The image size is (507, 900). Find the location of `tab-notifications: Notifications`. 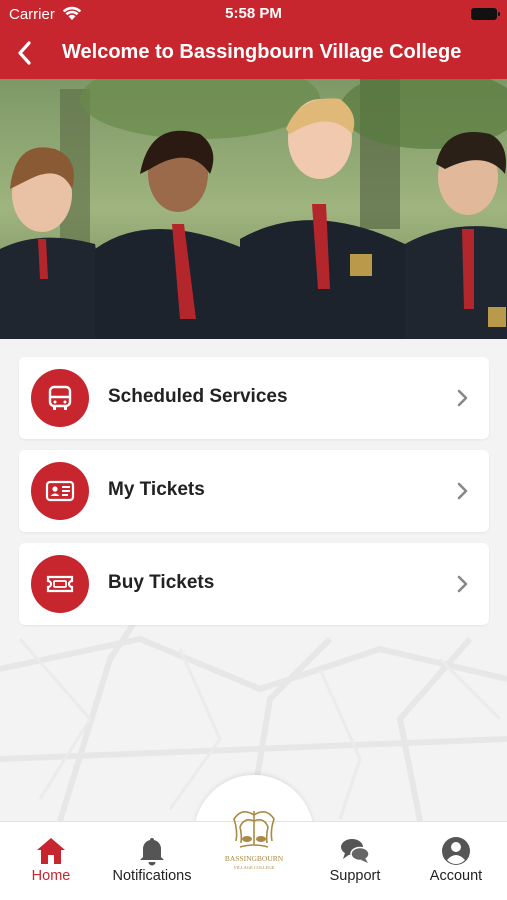

tab-notifications: Notifications is located at coordinates (152, 861).